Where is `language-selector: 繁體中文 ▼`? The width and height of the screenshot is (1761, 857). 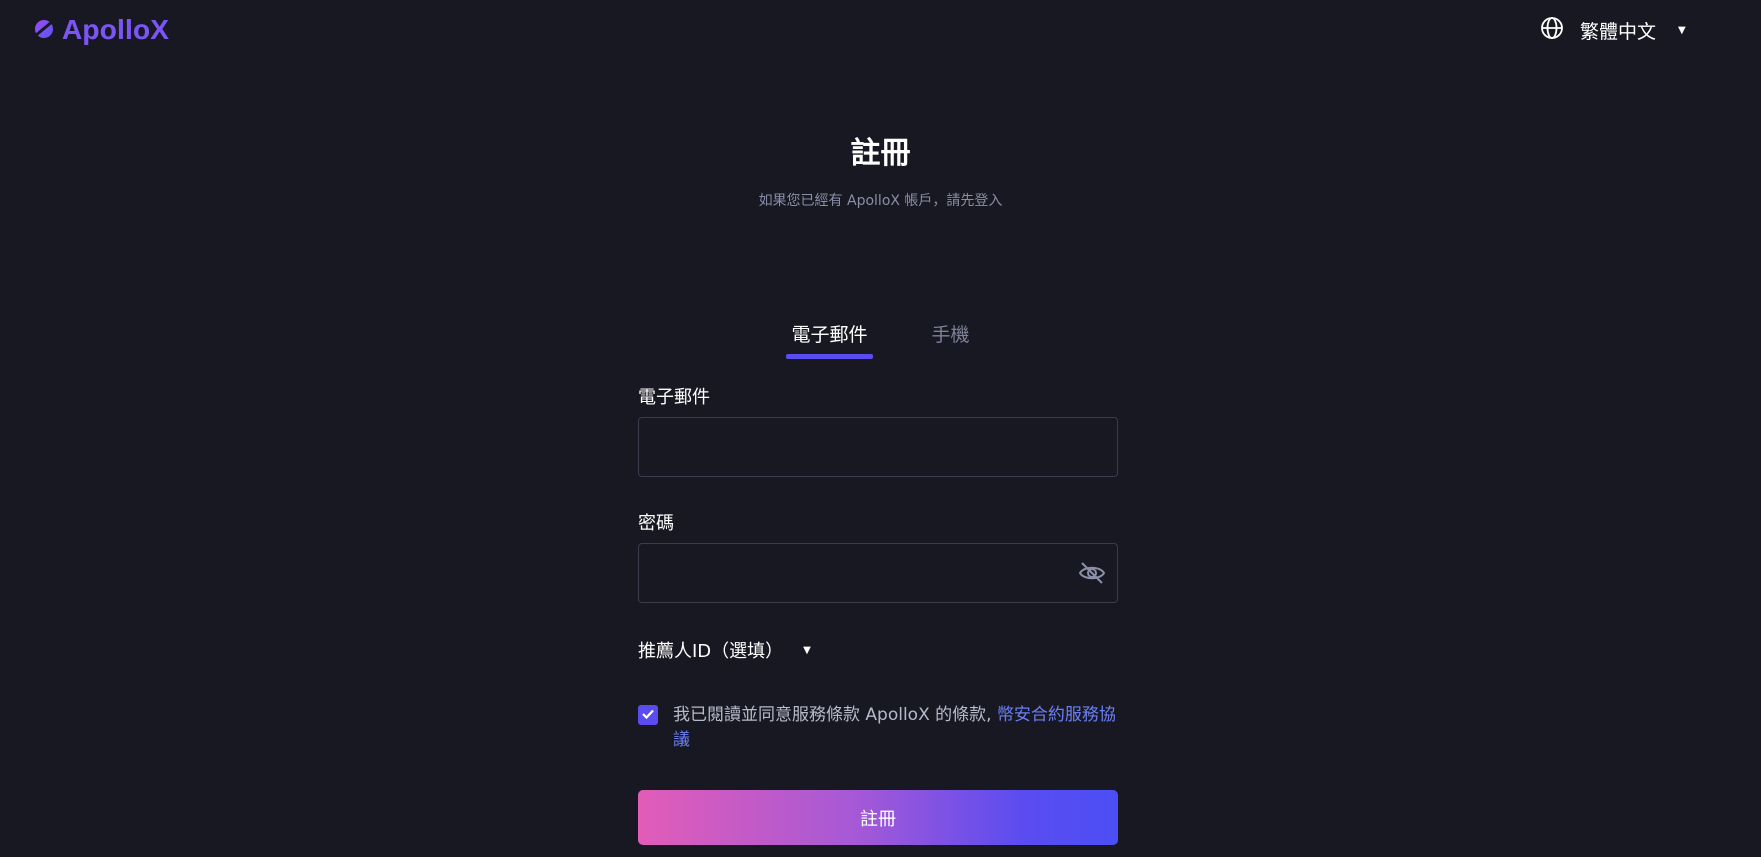 language-selector: 繁體中文 ▼ is located at coordinates (1613, 30).